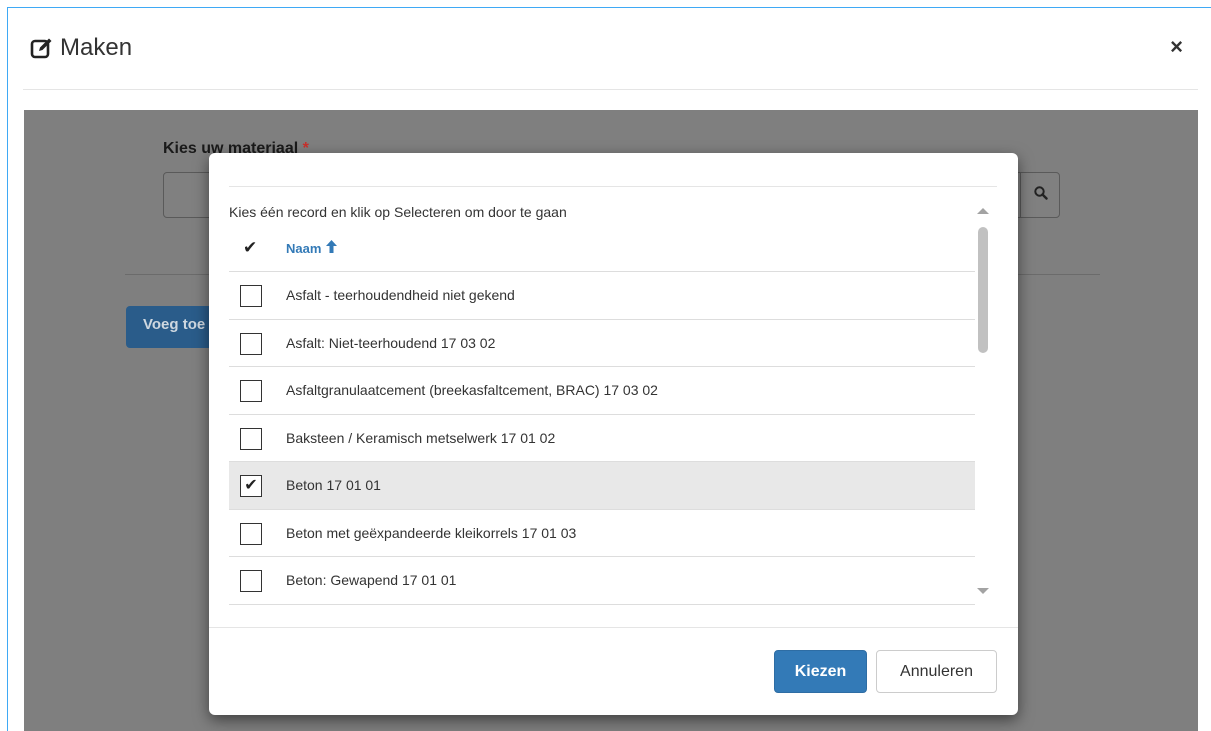 Image resolution: width=1211 pixels, height=731 pixels. What do you see at coordinates (400, 295) in the screenshot?
I see `row-label: Asfalt - teerhoudendheid niet gekend` at bounding box center [400, 295].